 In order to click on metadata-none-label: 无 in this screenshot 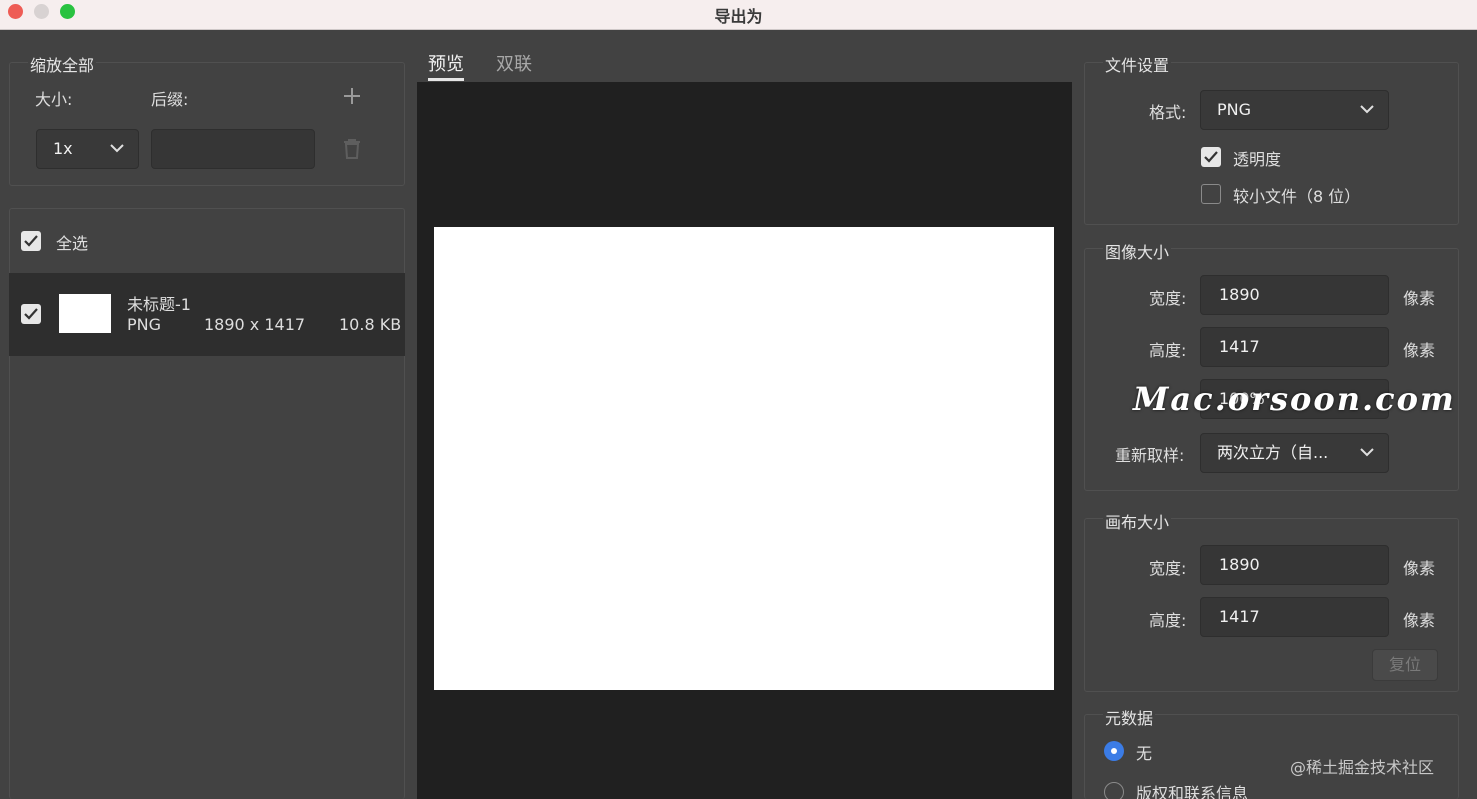, I will do `click(1144, 753)`.